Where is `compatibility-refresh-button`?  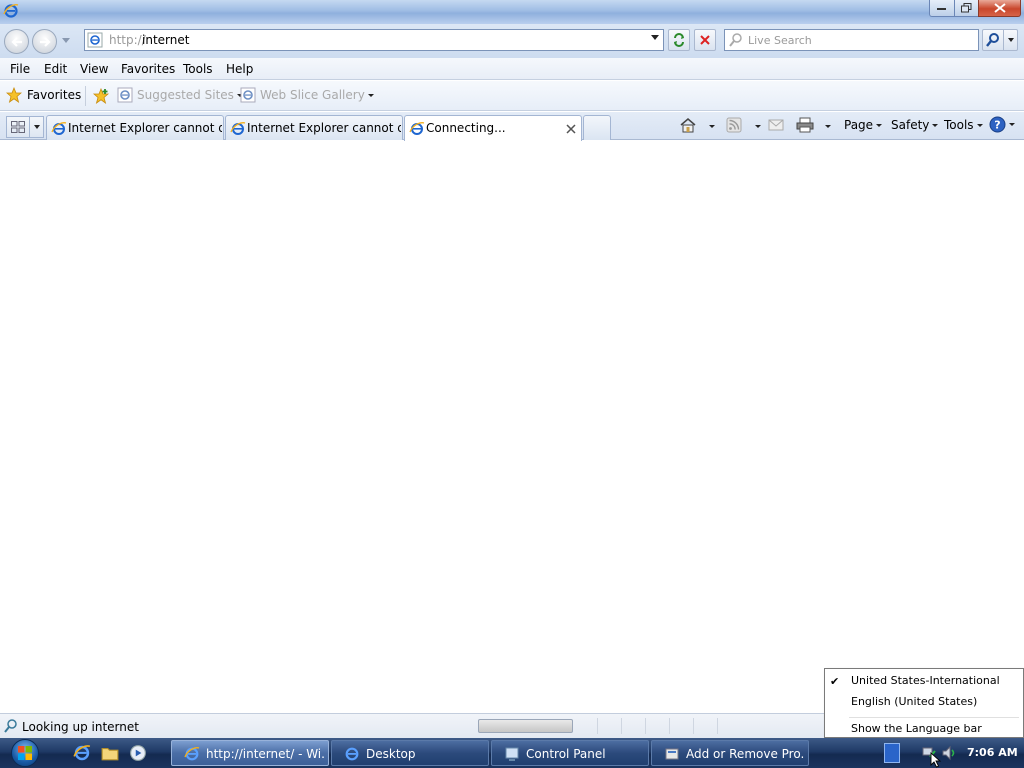 compatibility-refresh-button is located at coordinates (679, 40).